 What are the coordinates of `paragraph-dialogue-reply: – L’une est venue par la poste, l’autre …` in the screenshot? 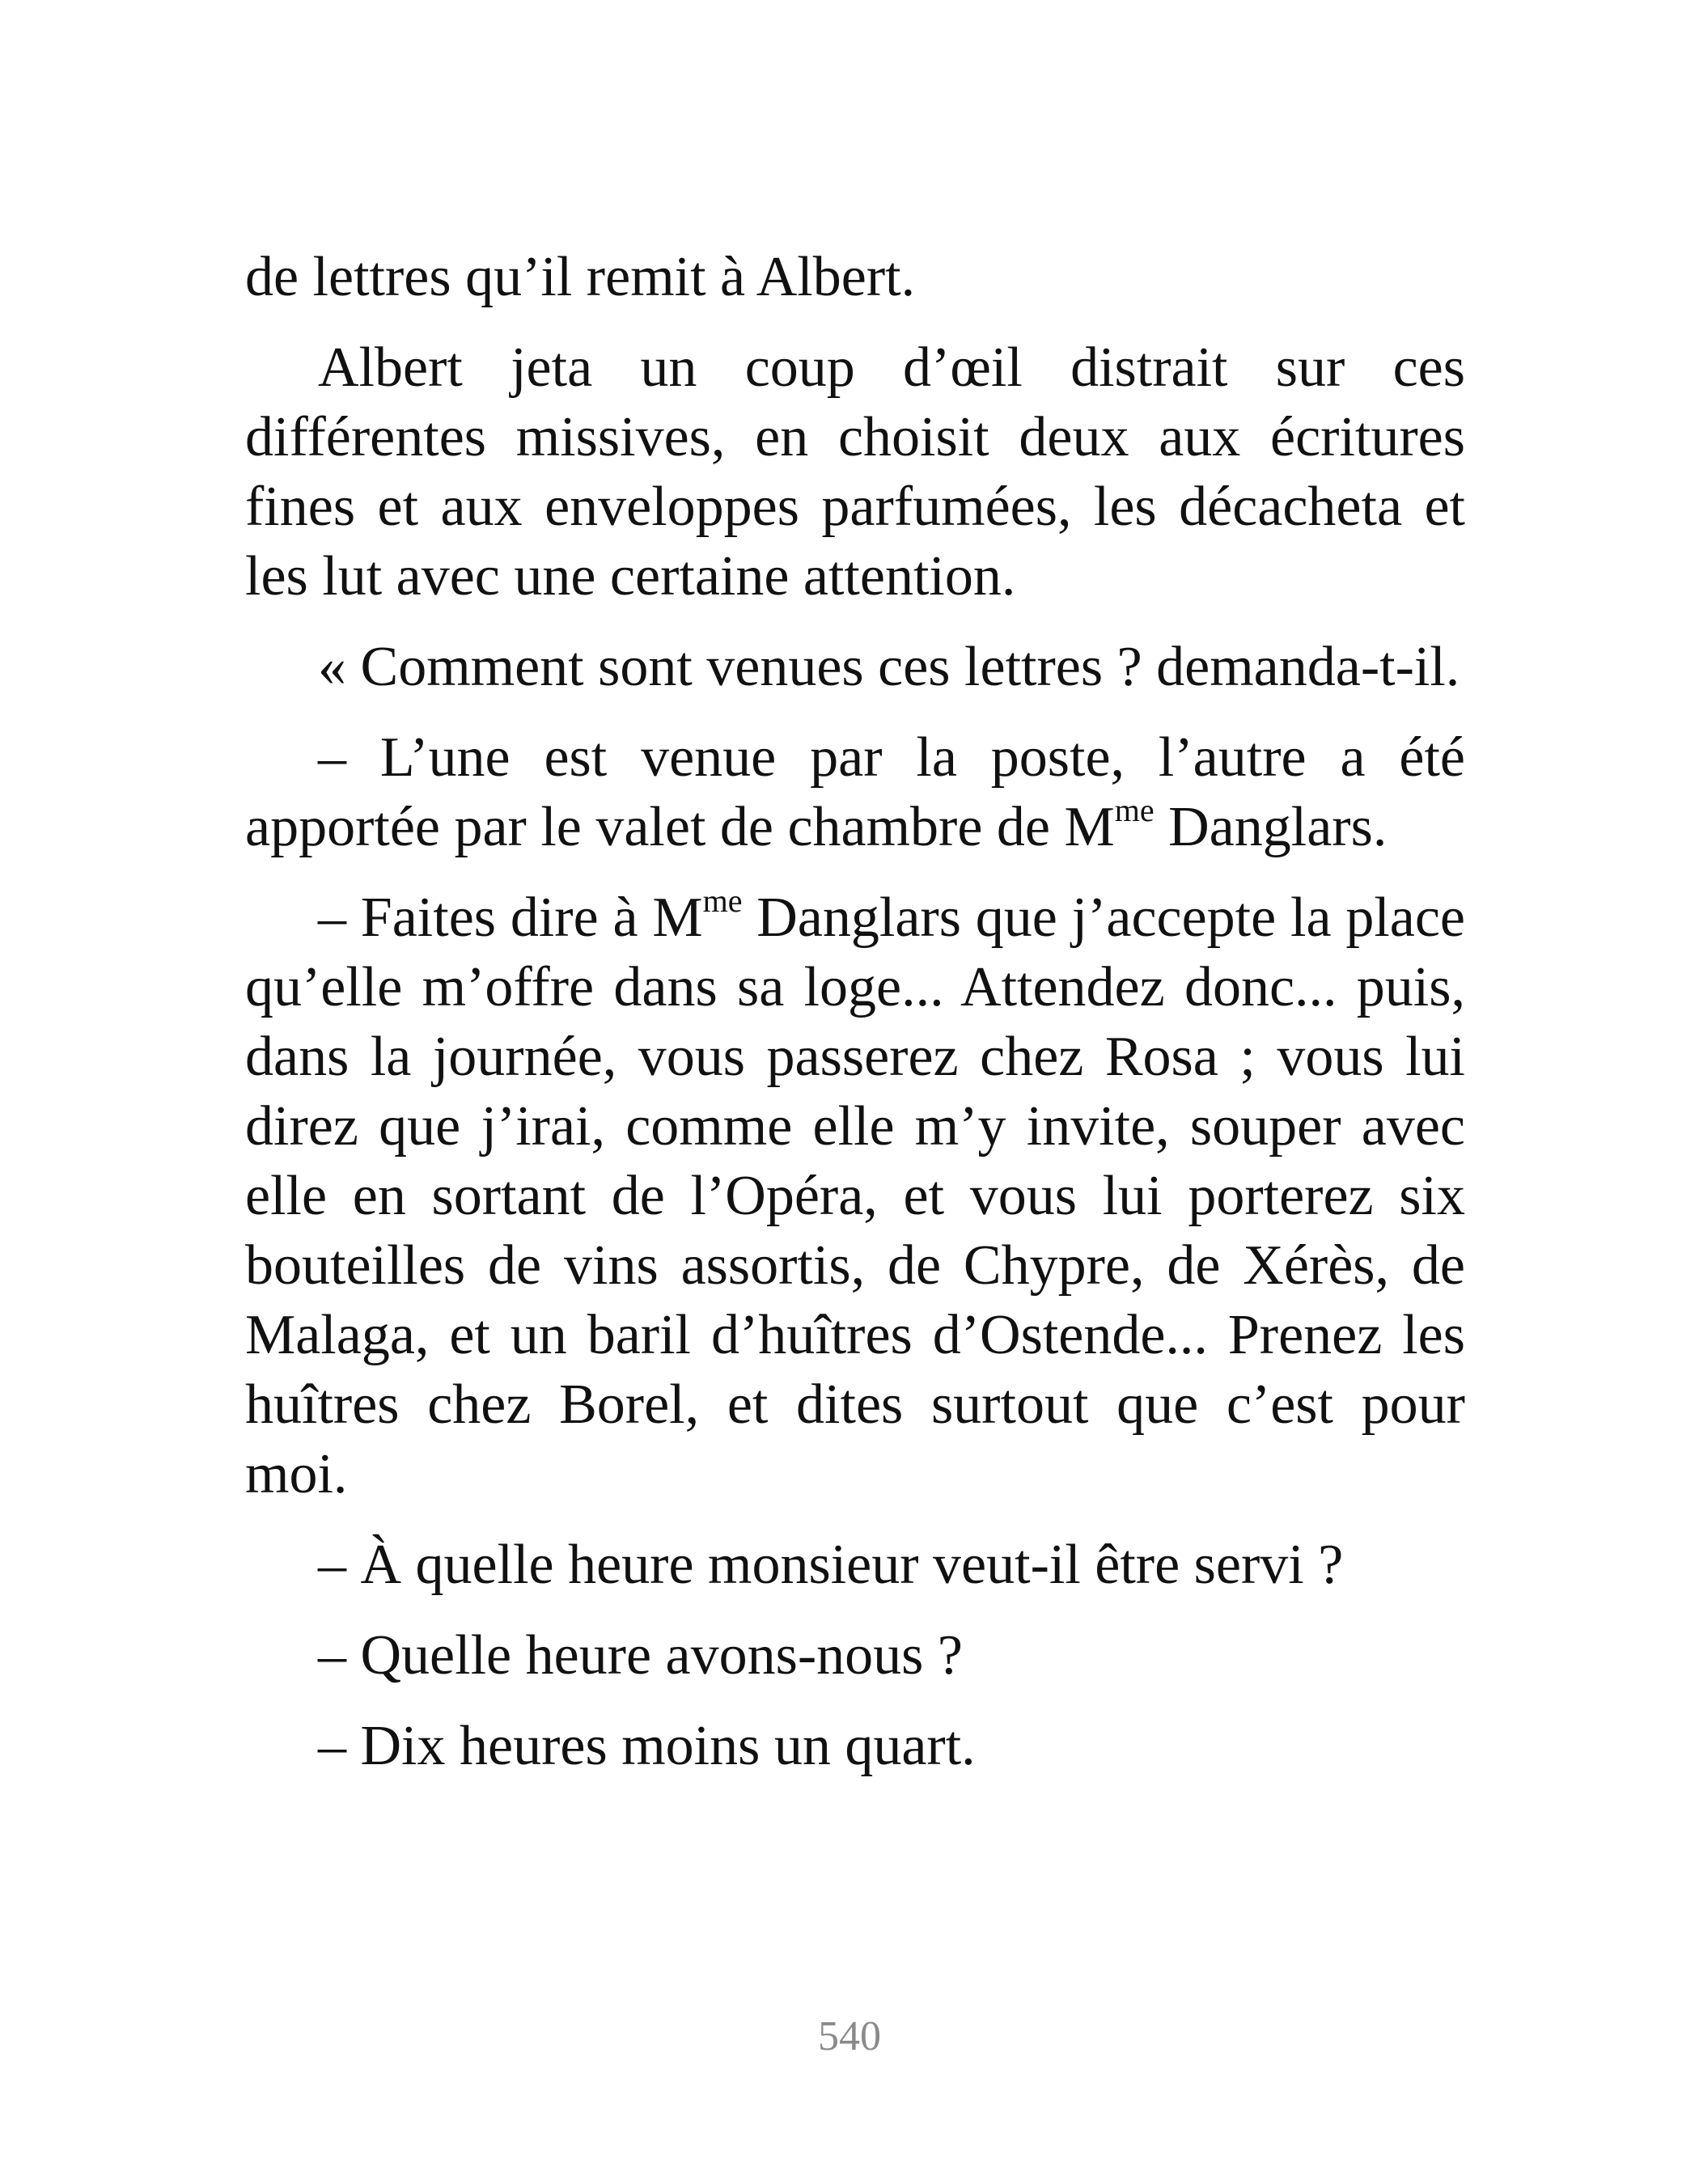 It's located at (855, 792).